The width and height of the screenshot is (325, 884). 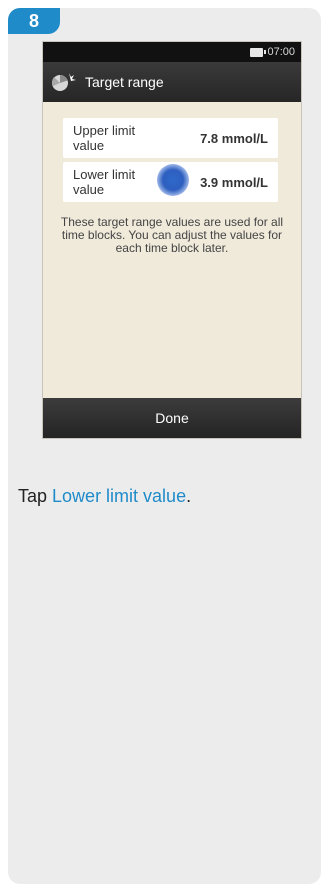 I want to click on lower-limit-row: Lower limit value 3.9 mmol/L, so click(x=170, y=182).